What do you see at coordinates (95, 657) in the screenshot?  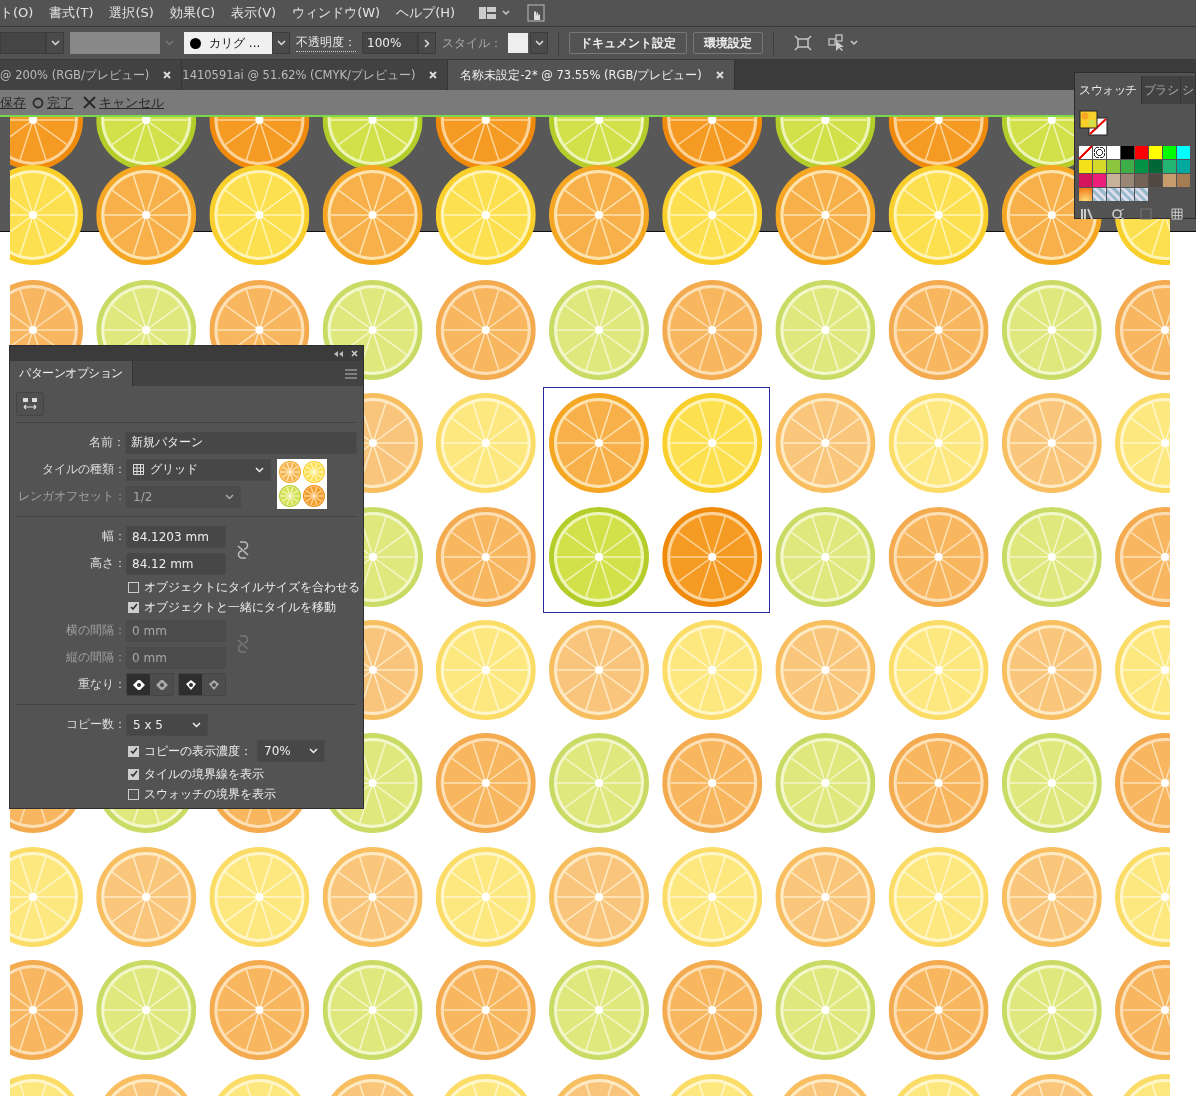 I see `field-label: 縦の間隔：` at bounding box center [95, 657].